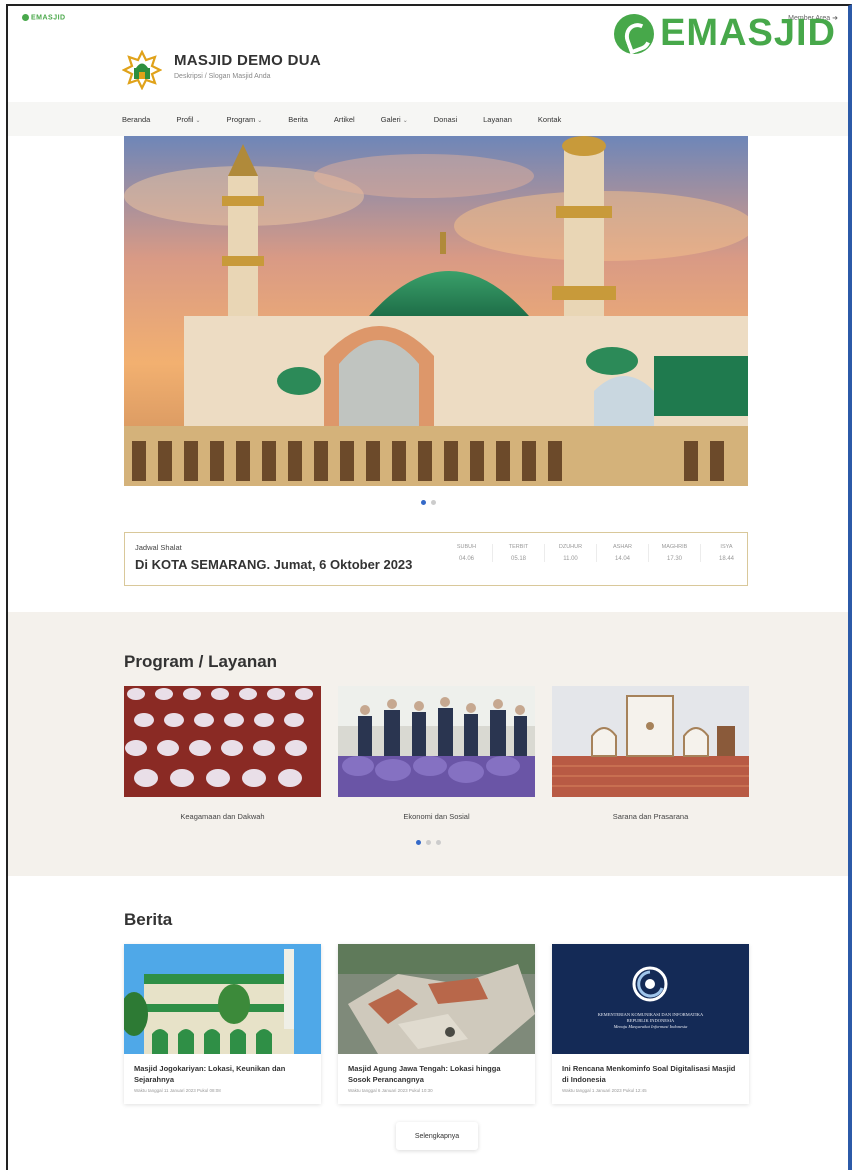 The height and width of the screenshot is (1174, 863). I want to click on nav-label: Kontak, so click(549, 119).